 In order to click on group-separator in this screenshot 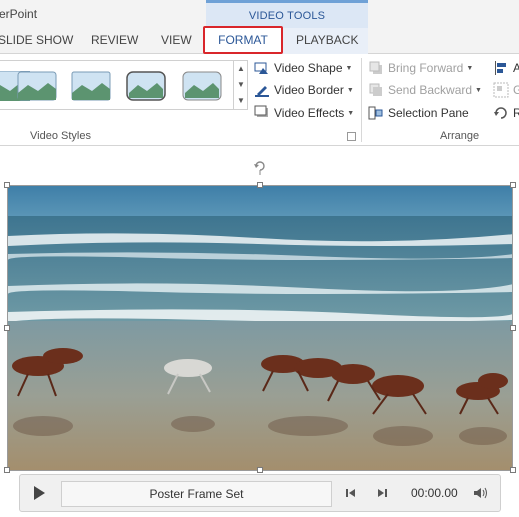, I will do `click(361, 100)`.